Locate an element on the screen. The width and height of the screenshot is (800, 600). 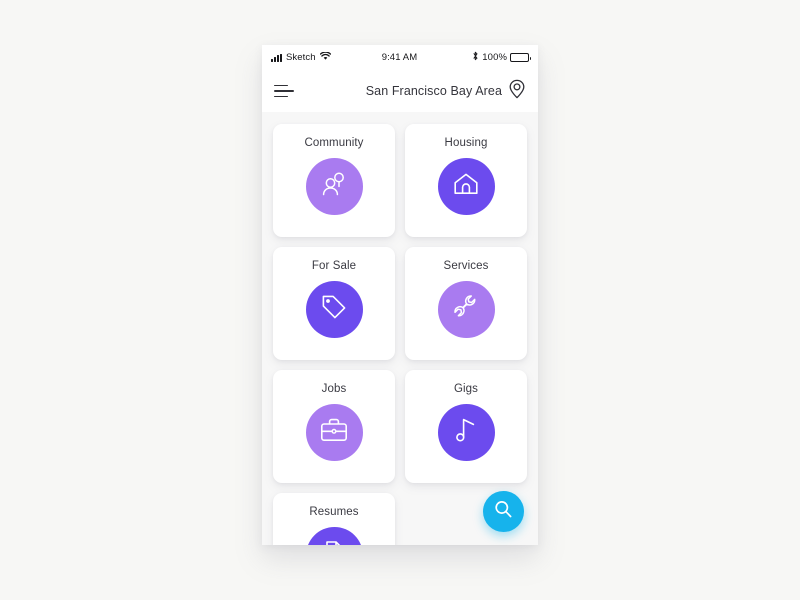
signal-bars-icon is located at coordinates (276, 57).